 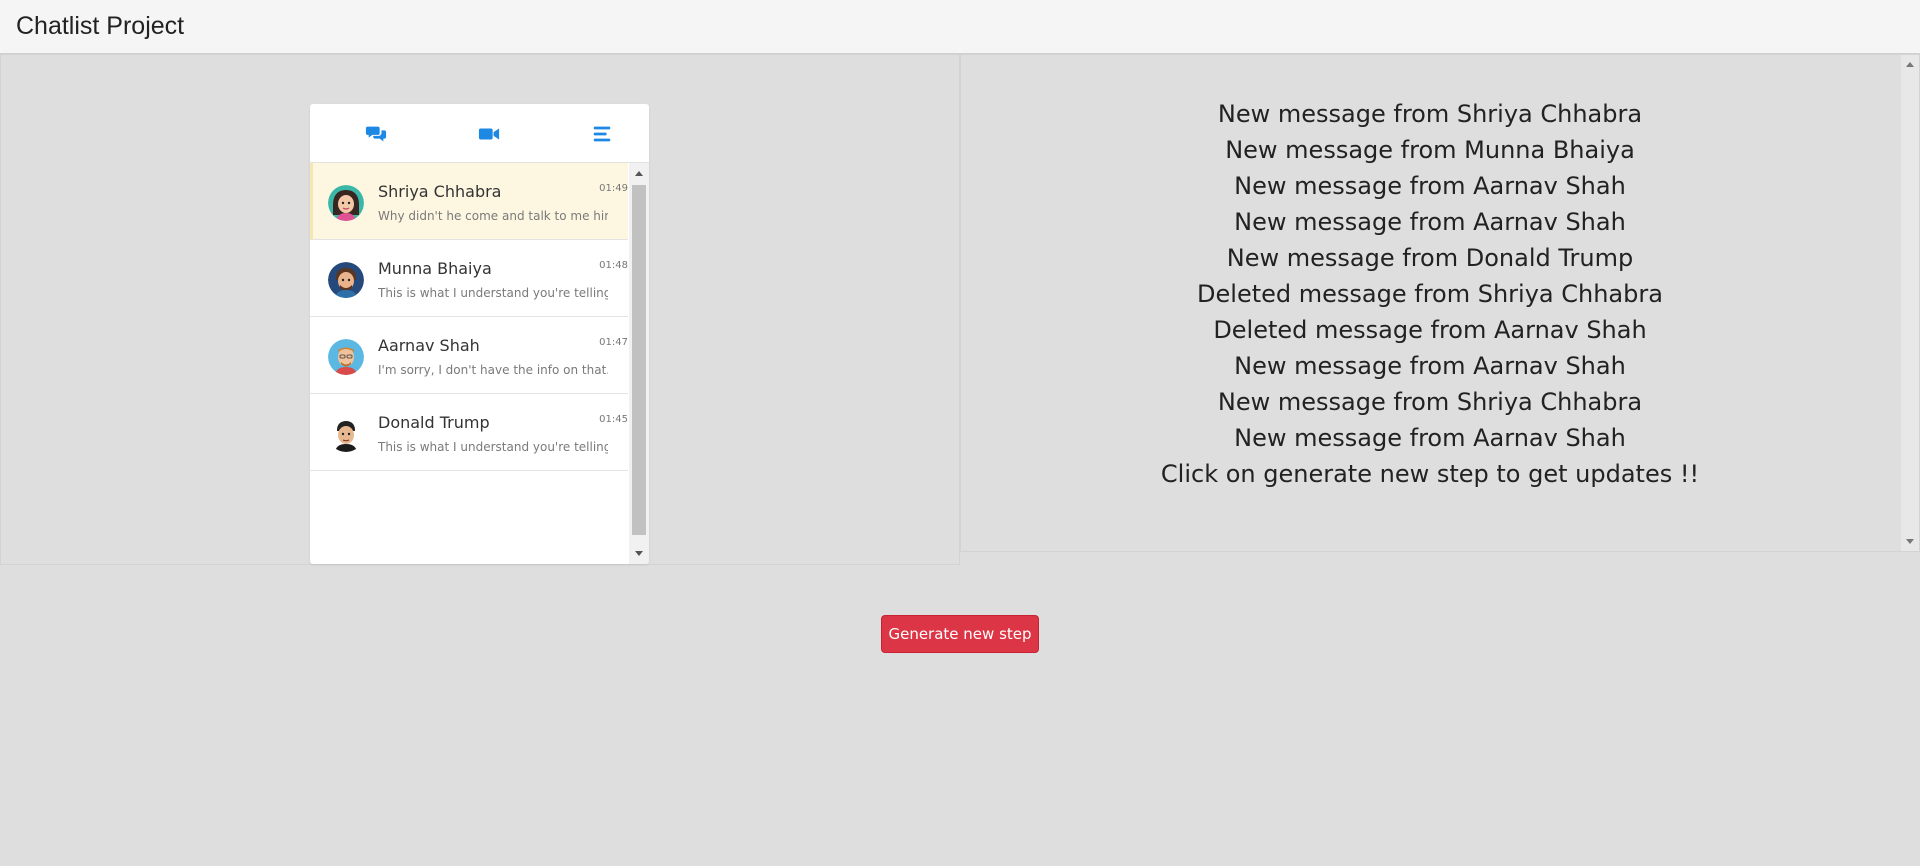 I want to click on video-camera-icon, so click(x=489, y=134).